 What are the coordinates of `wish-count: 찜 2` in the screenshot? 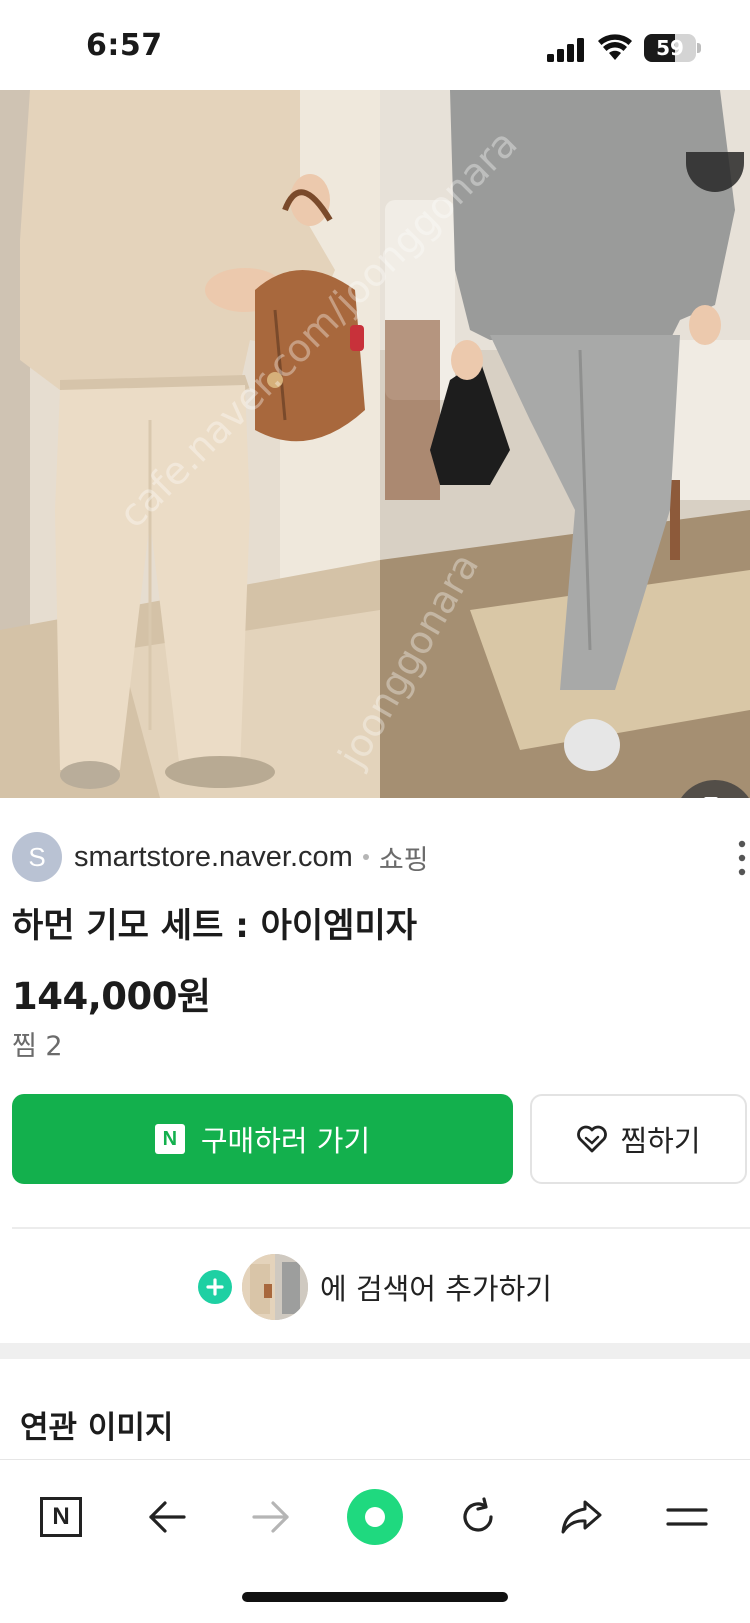 It's located at (37, 1046).